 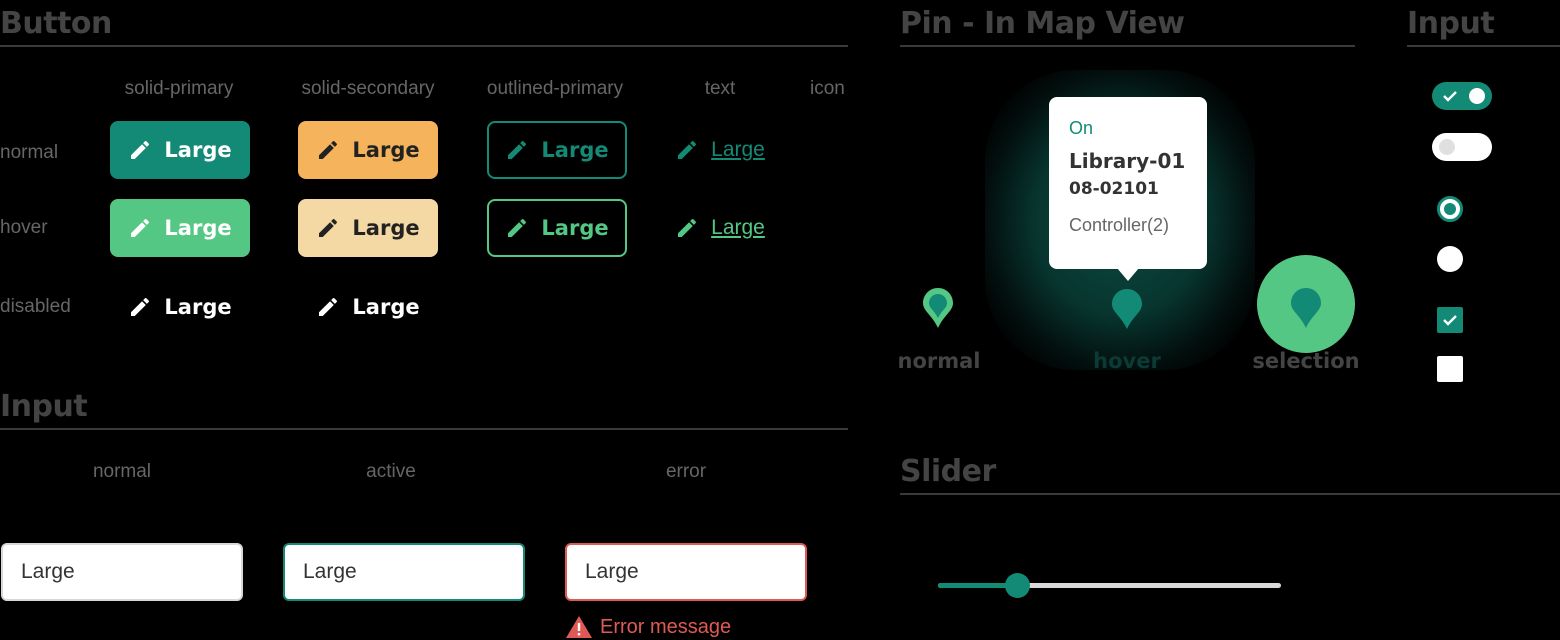 I want to click on solid-primary-button-normal: Large, so click(x=180, y=150).